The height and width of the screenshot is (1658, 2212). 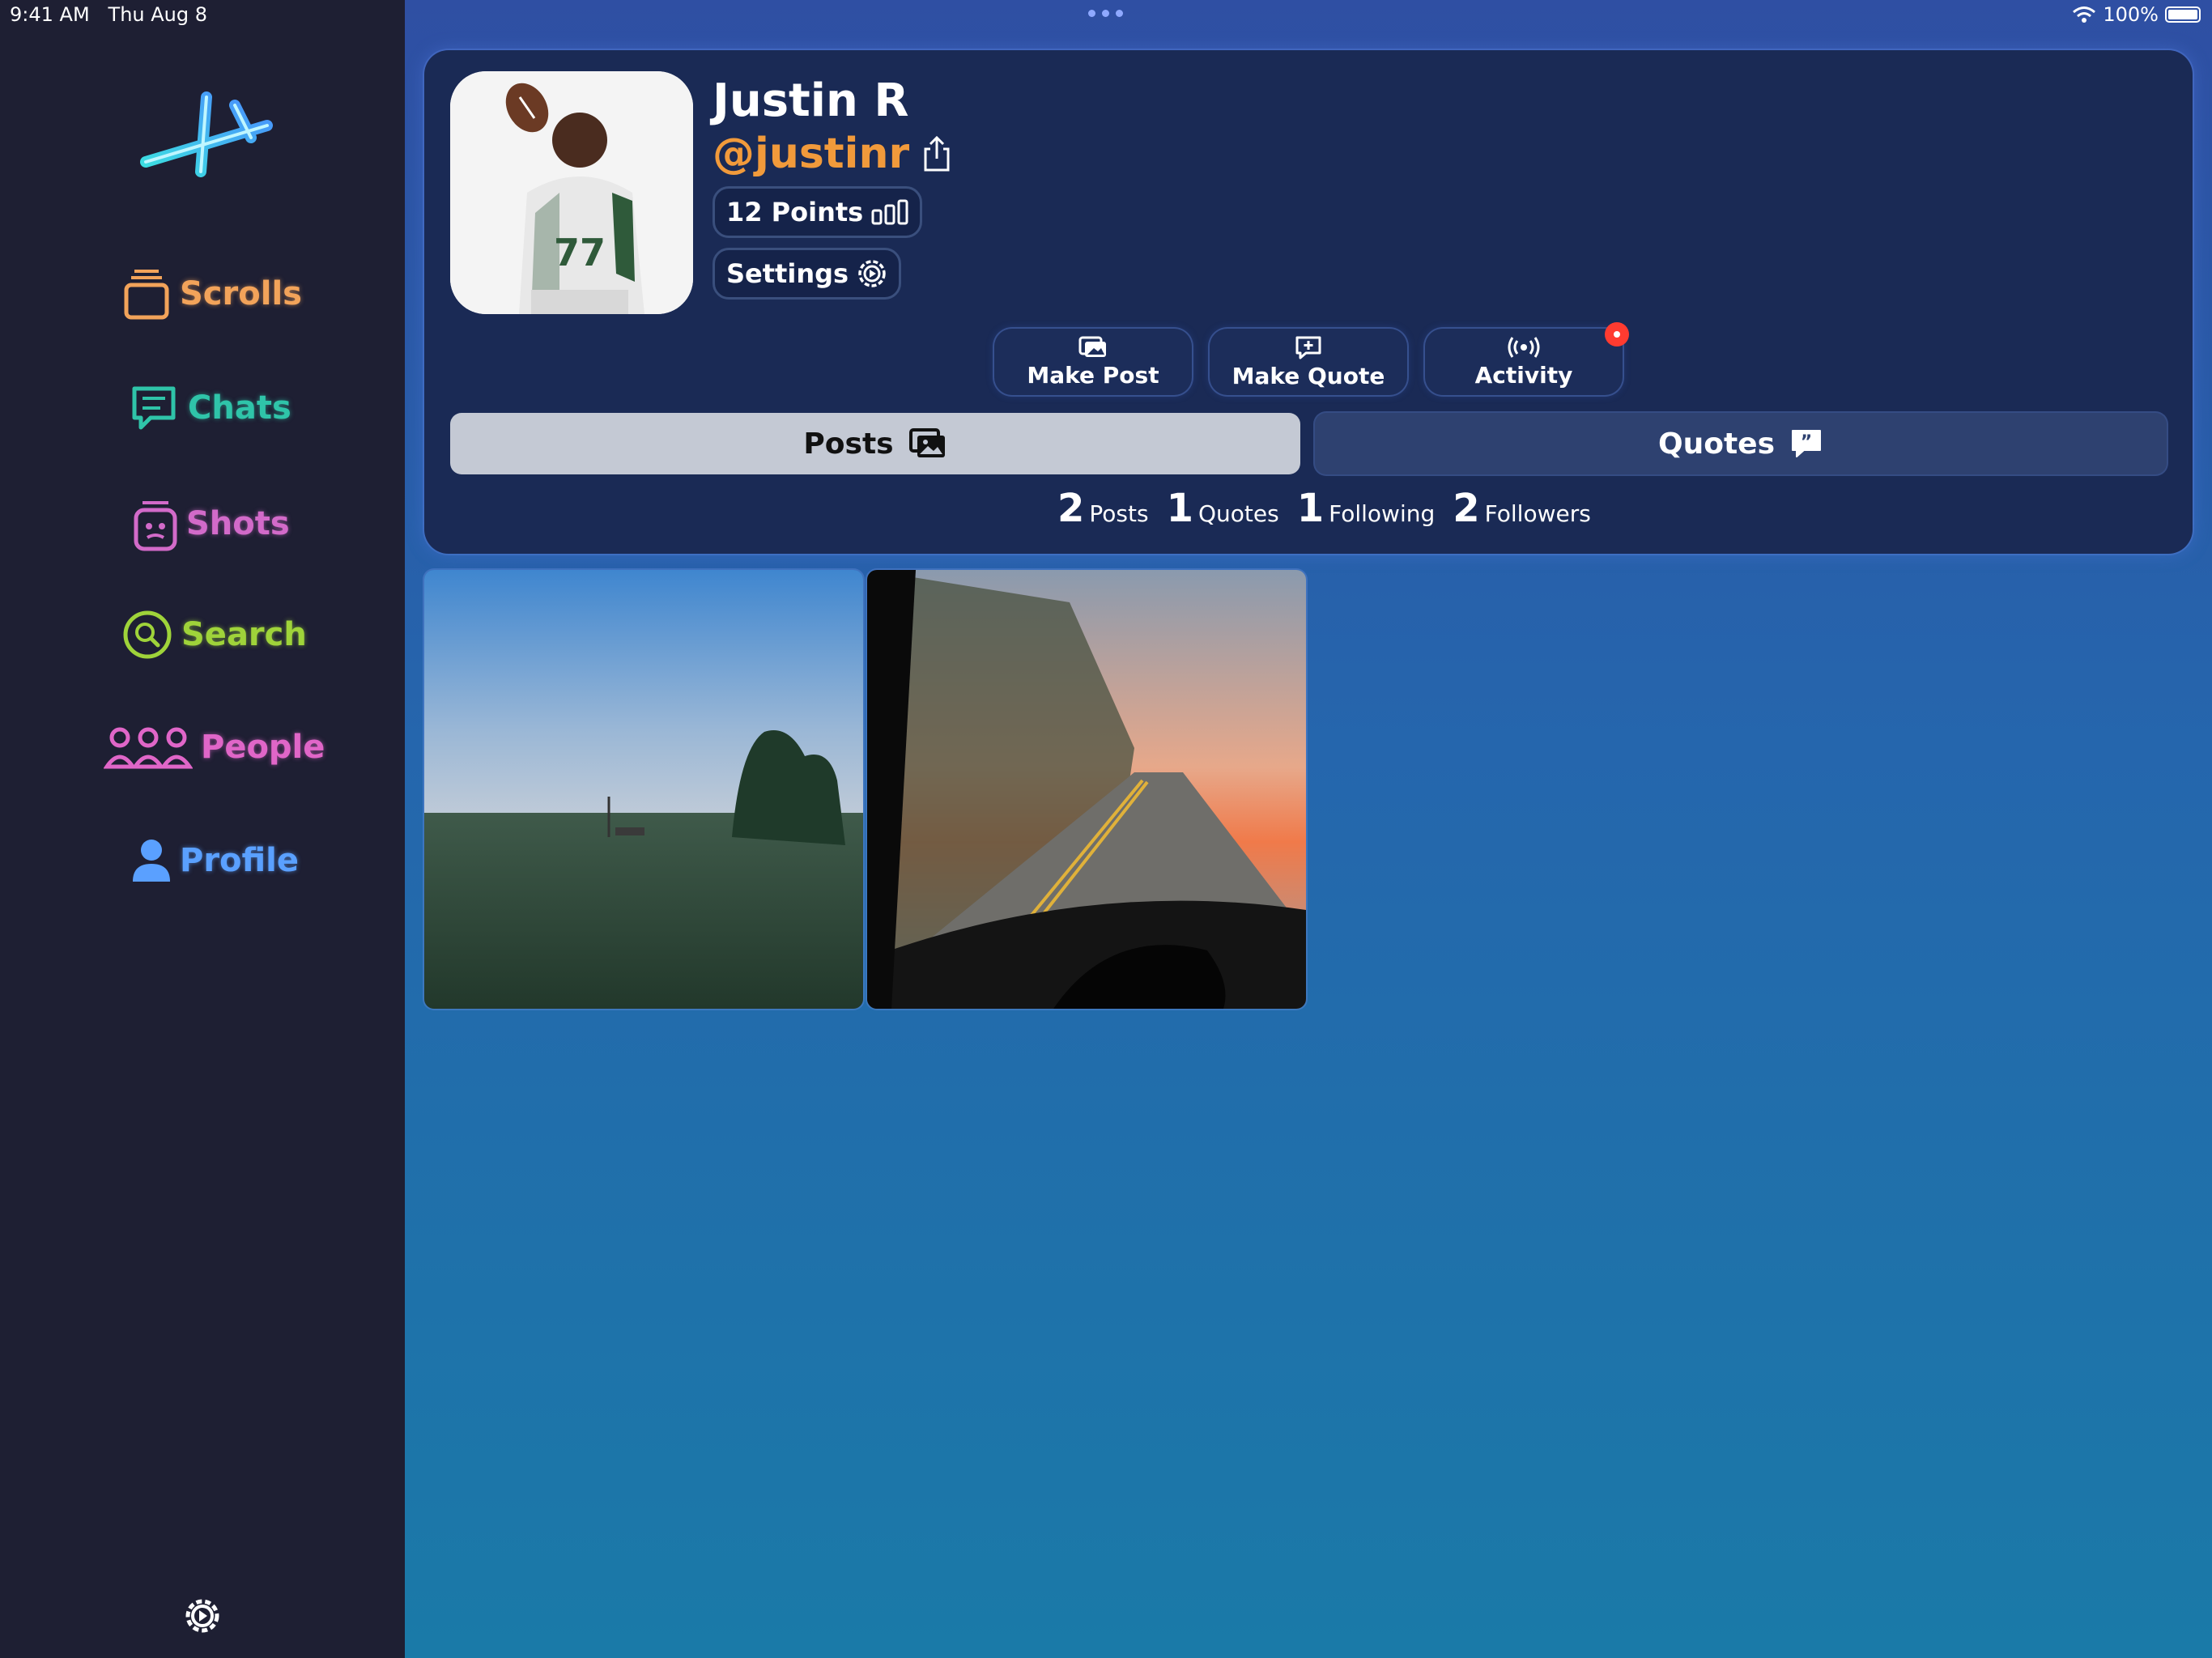 I want to click on sidebar-item-label: People, so click(x=263, y=747).